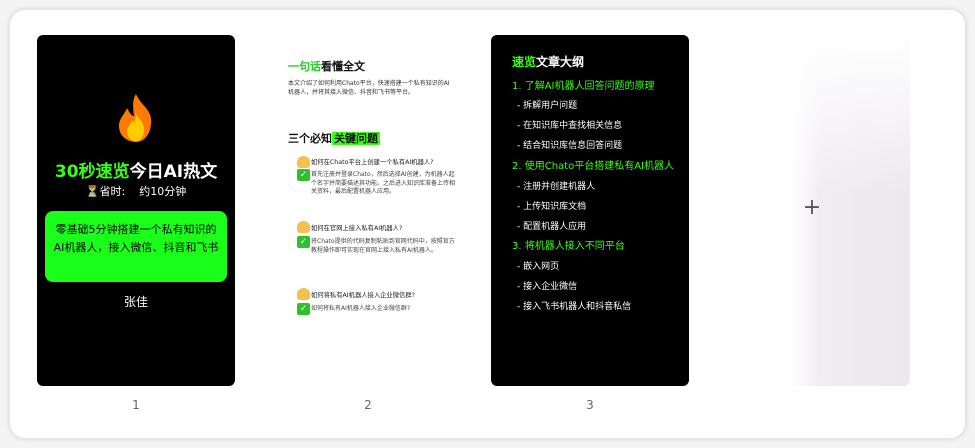  I want to click on outline-section-2: 2. 使用Chato平台搭建私有AI机器人, so click(593, 166).